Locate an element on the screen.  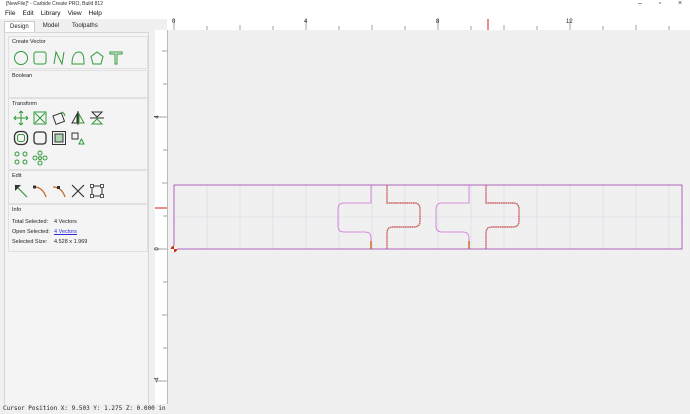
menu-view: View is located at coordinates (75, 14).